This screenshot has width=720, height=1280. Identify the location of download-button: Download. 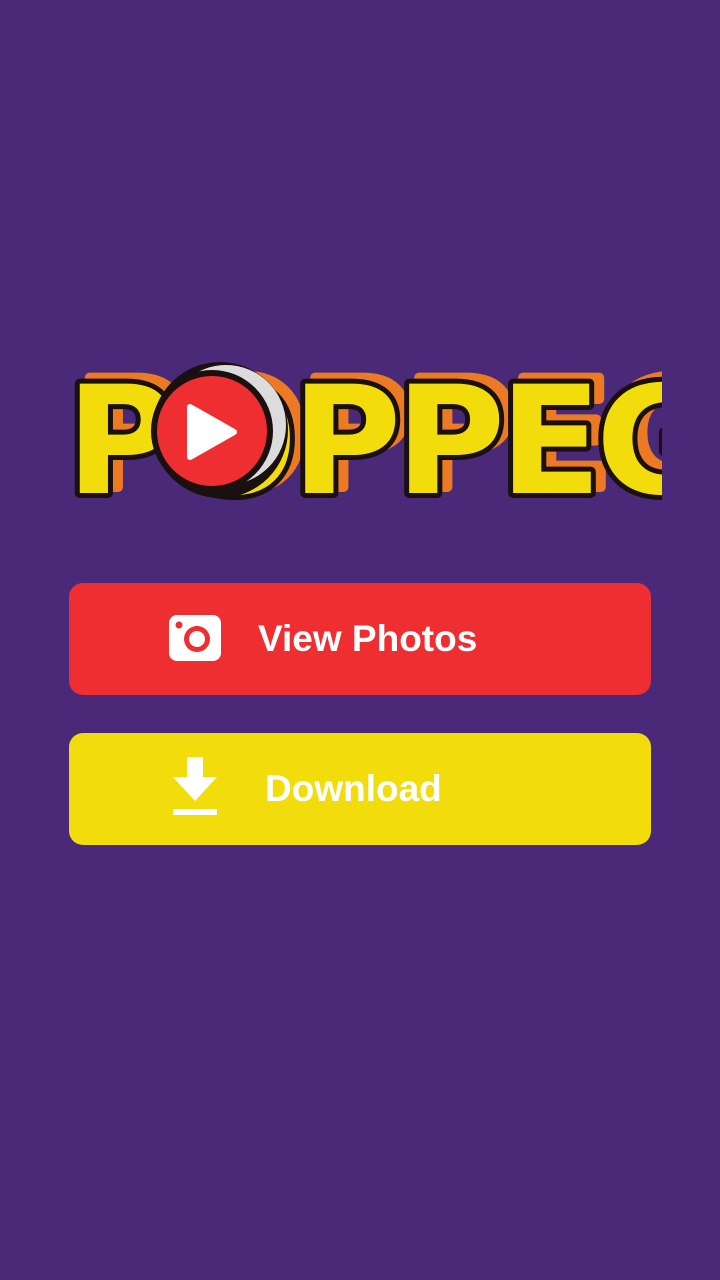
(360, 789).